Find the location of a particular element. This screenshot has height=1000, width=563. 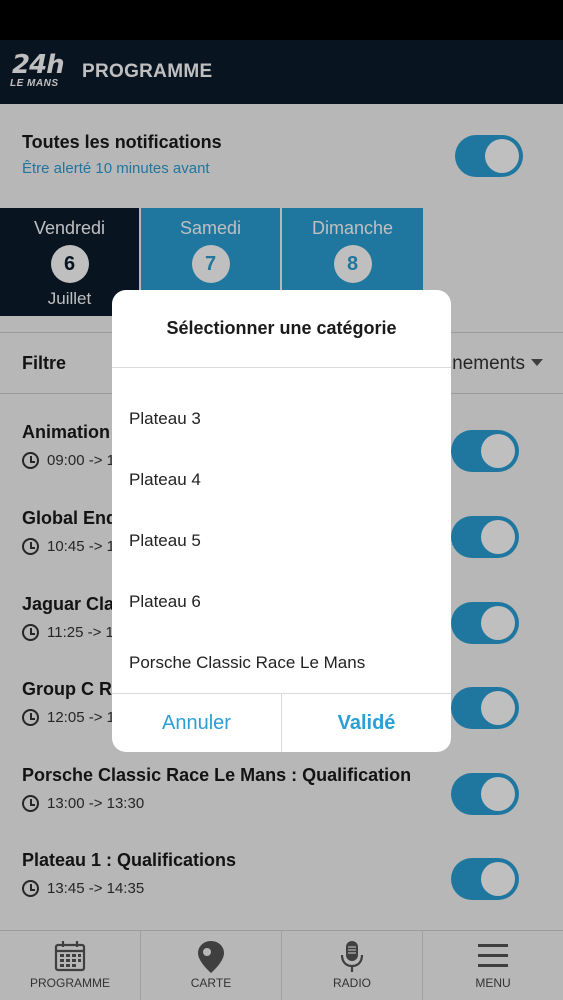

category-option: Porsche Classic Race Le Mans is located at coordinates (247, 663).